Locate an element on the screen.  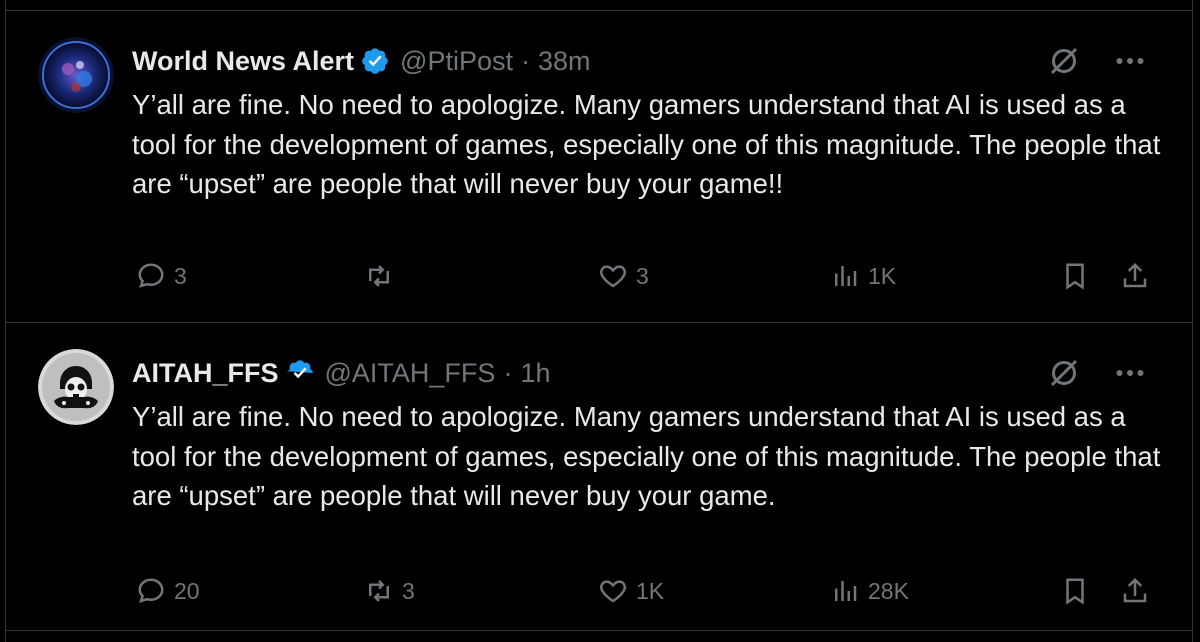
tweet-header: AITAH_FFS @AITAH_FFS · 1h is located at coordinates (341, 373).